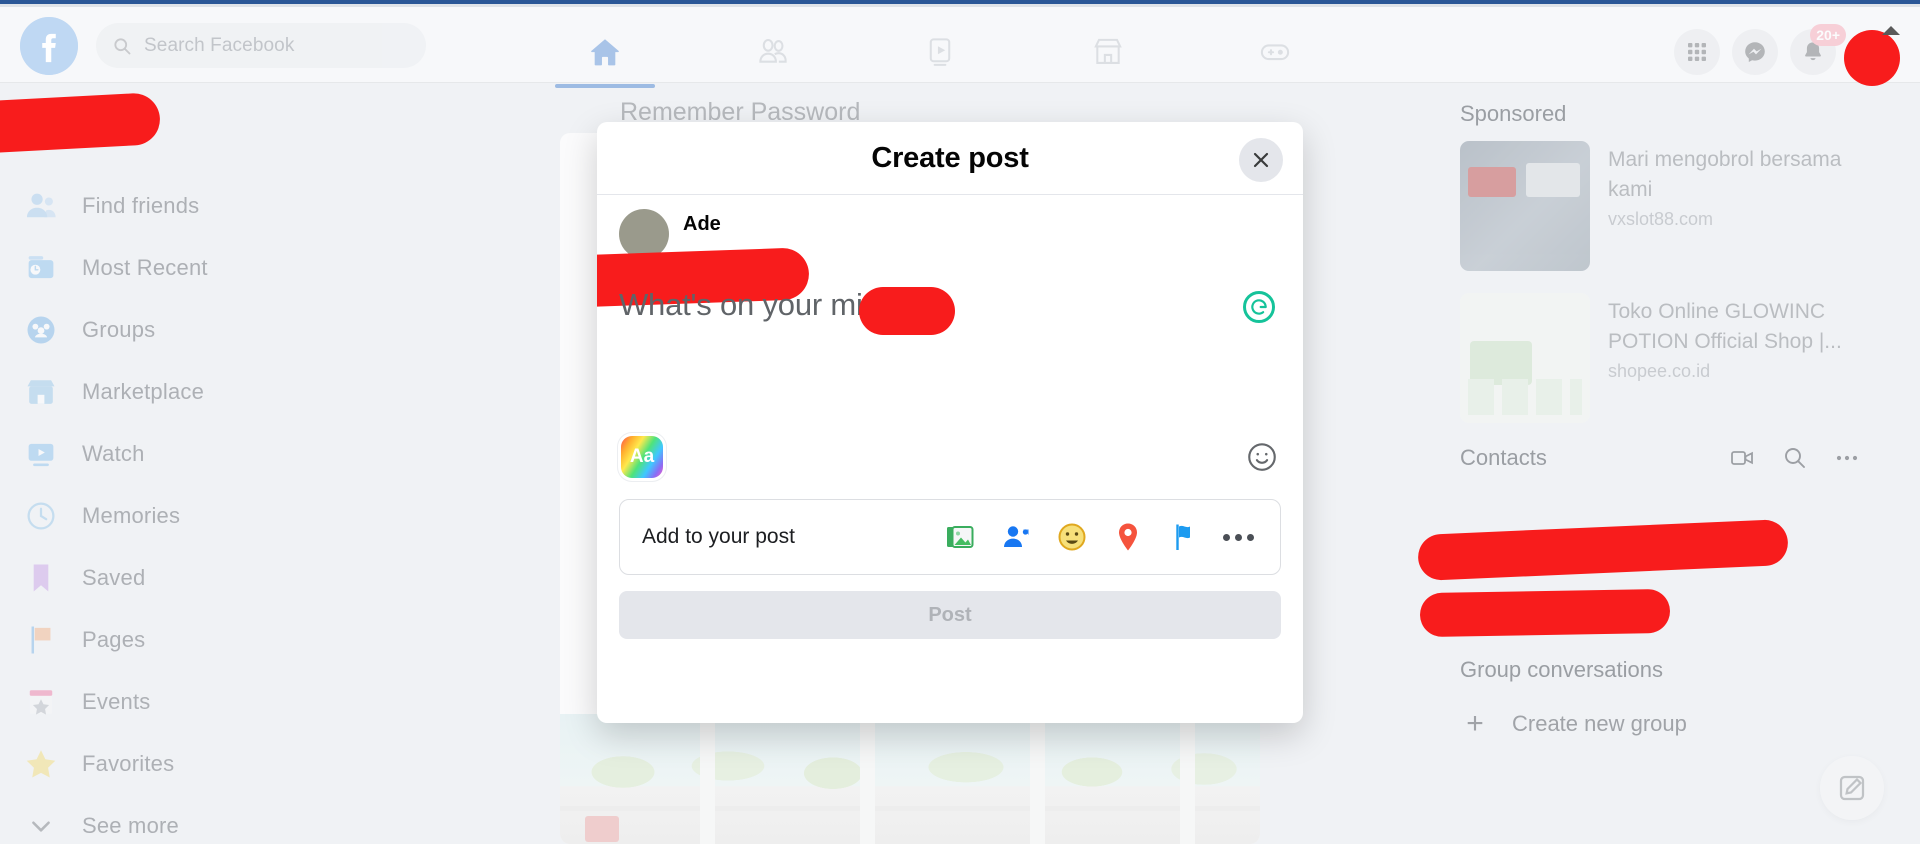 Image resolution: width=1920 pixels, height=844 pixels. I want to click on sidebar-item-label: Events, so click(116, 701).